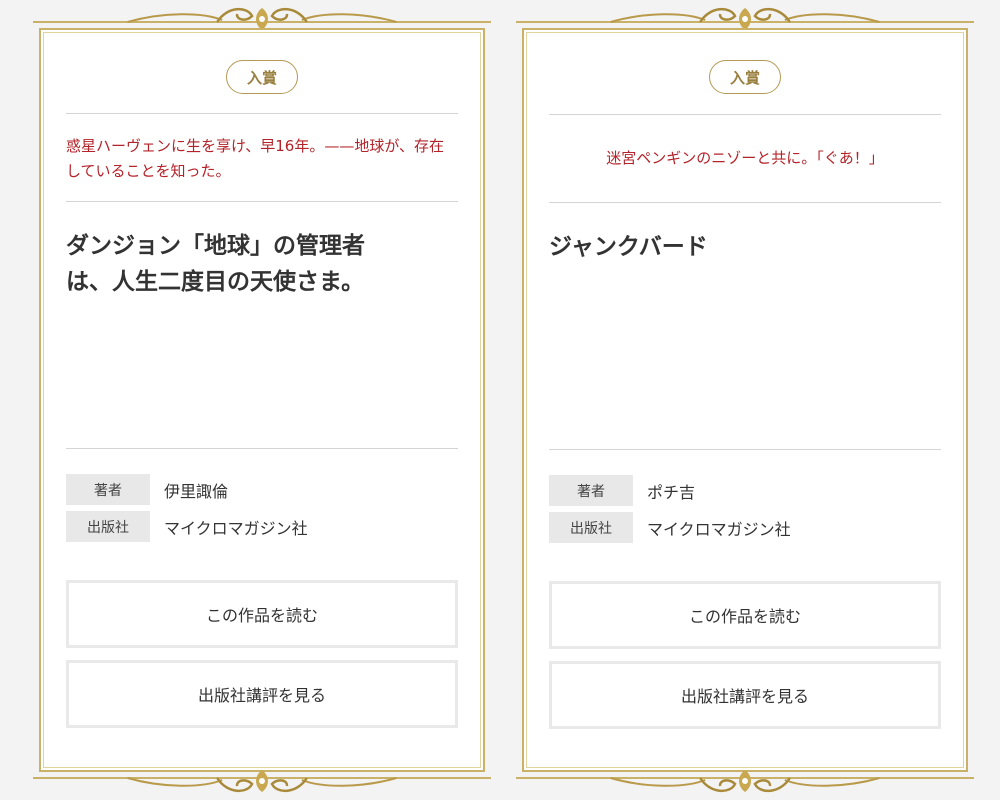 The width and height of the screenshot is (1000, 800). What do you see at coordinates (745, 158) in the screenshot?
I see `catchcopy: 迷宮ペンギンのニゾーと共に。「ぐあ！」` at bounding box center [745, 158].